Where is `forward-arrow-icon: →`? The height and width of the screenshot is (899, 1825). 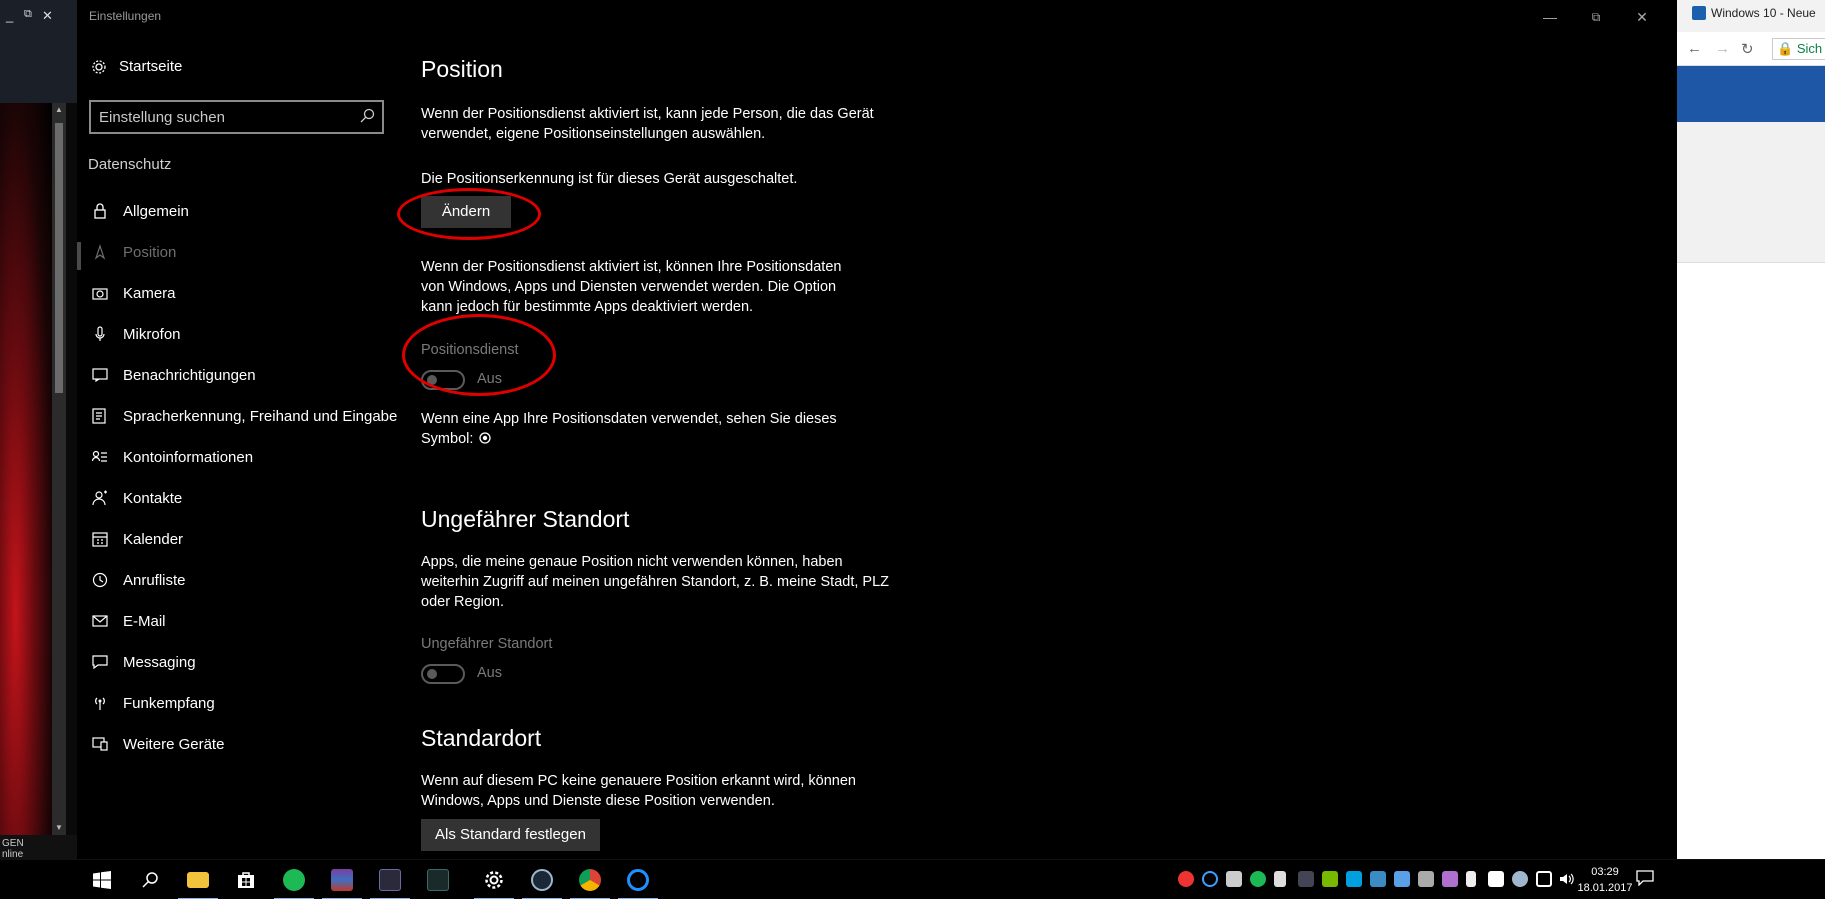 forward-arrow-icon: → is located at coordinates (1722, 48).